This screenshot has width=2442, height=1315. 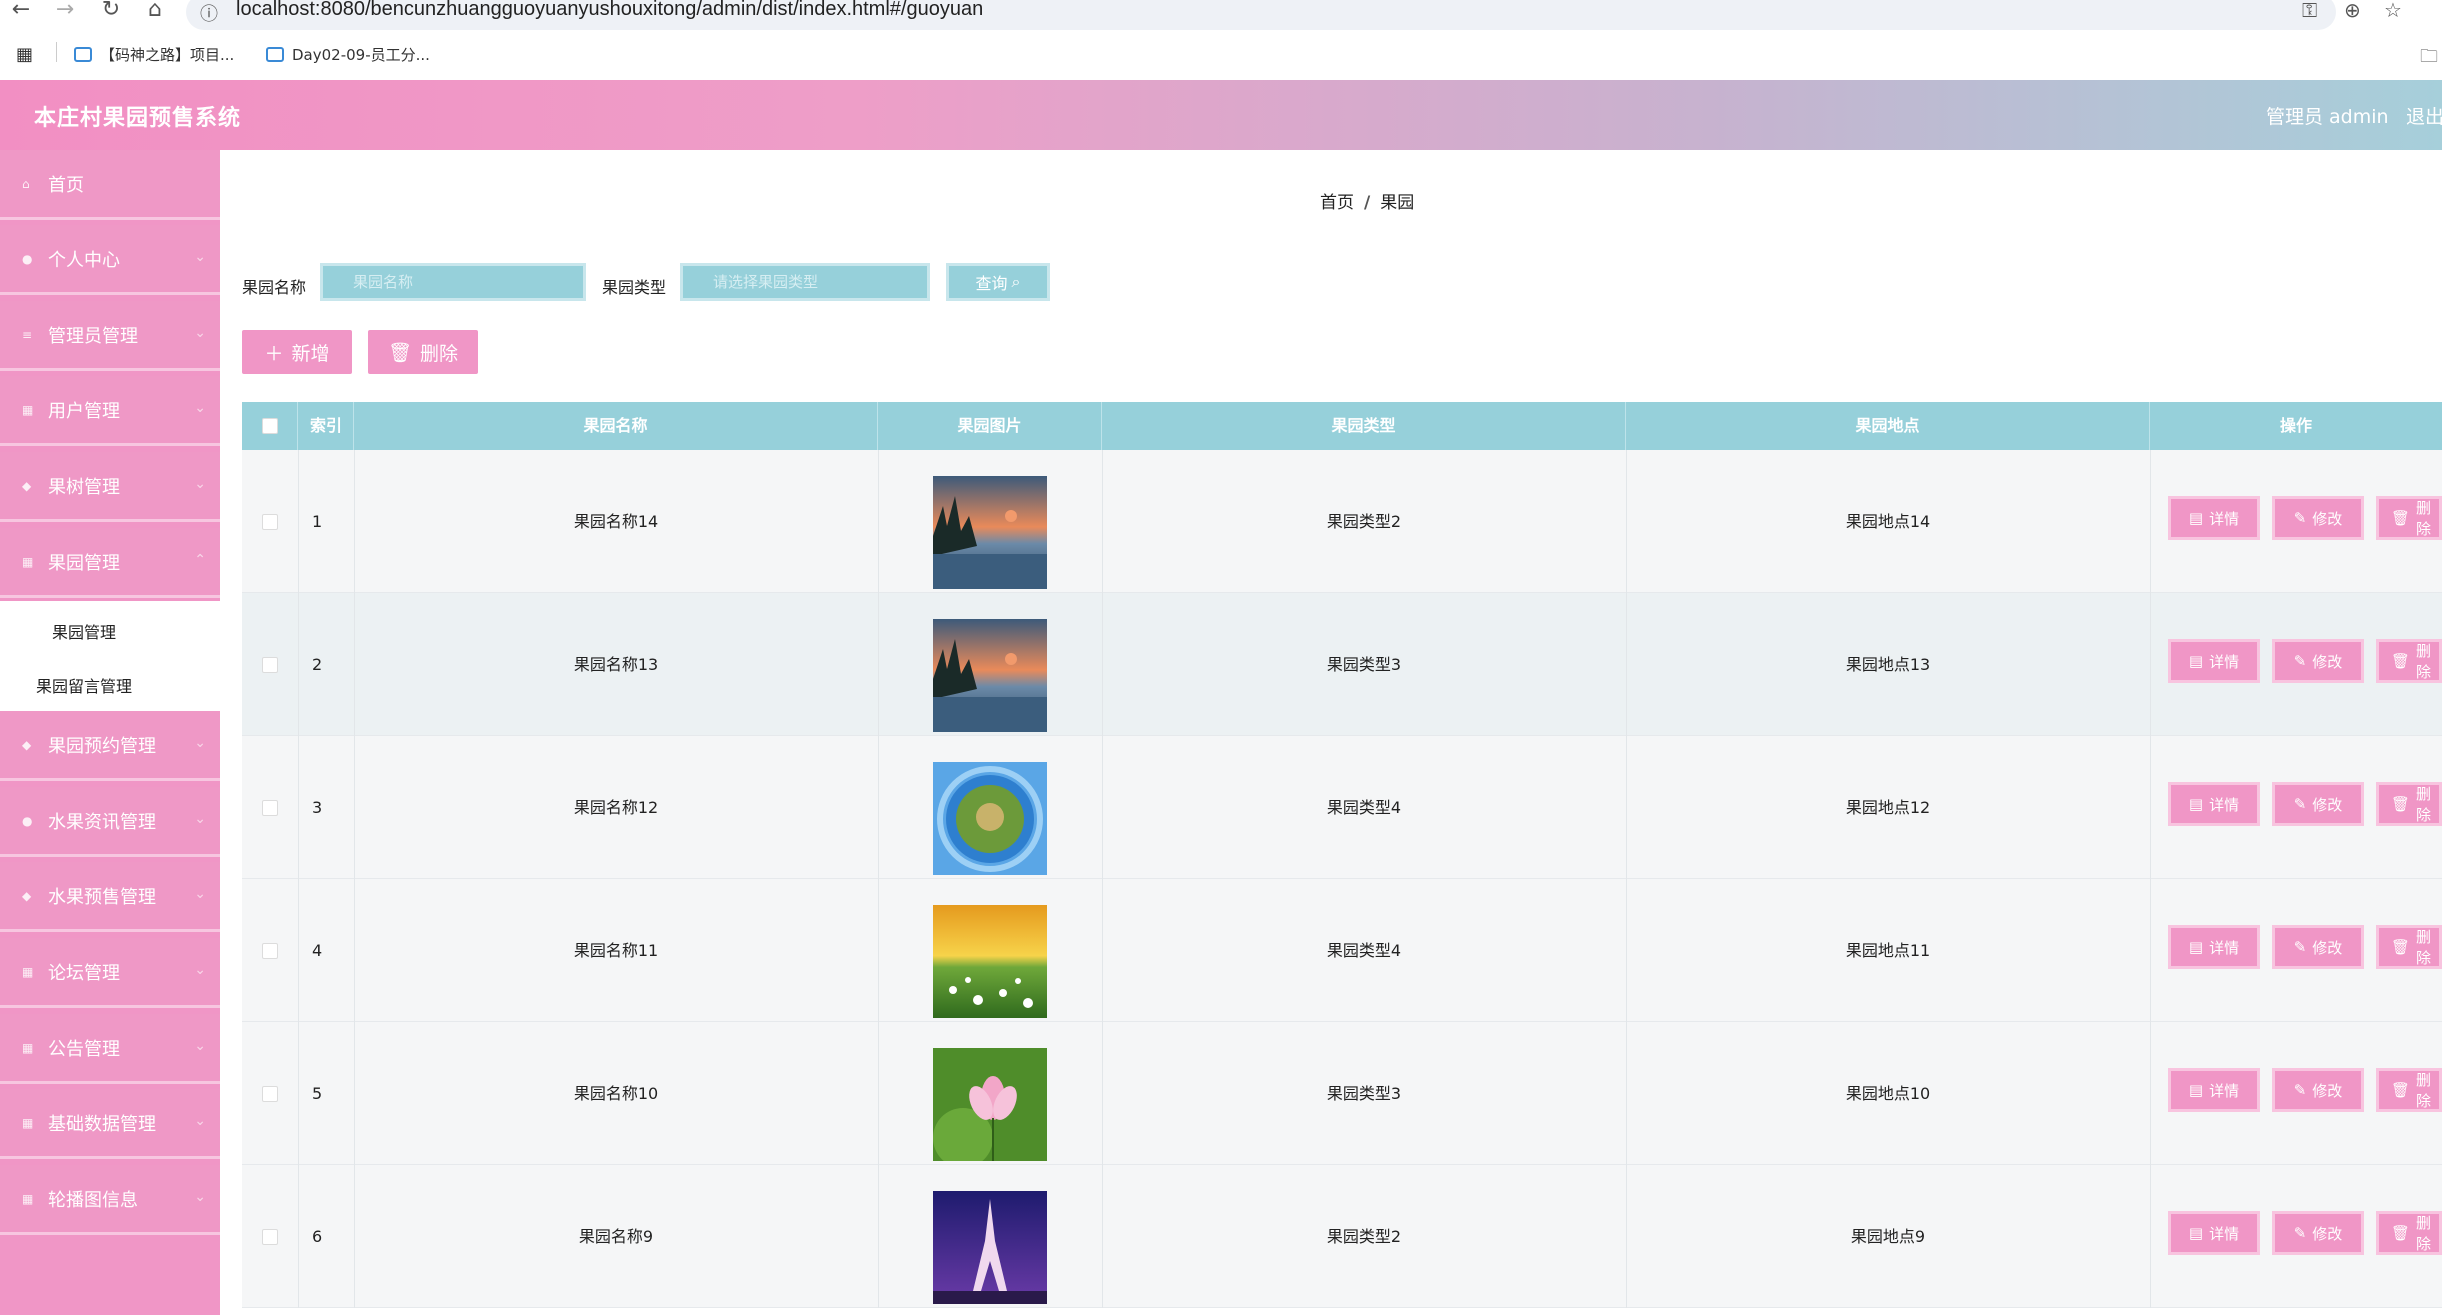 What do you see at coordinates (1367, 200) in the screenshot?
I see `breadcrumb: 首页 / 果园` at bounding box center [1367, 200].